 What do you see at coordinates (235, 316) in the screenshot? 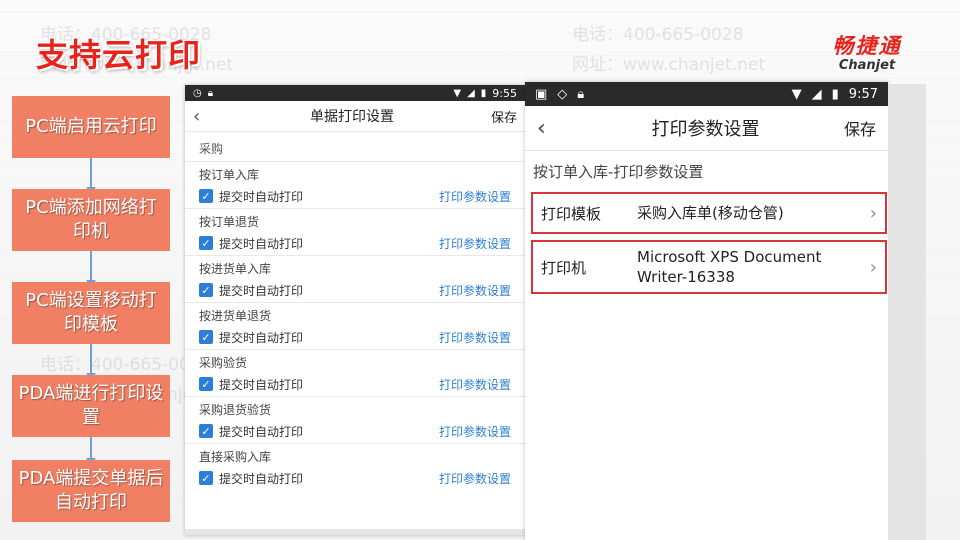
I see `group-title: 按进货单退货` at bounding box center [235, 316].